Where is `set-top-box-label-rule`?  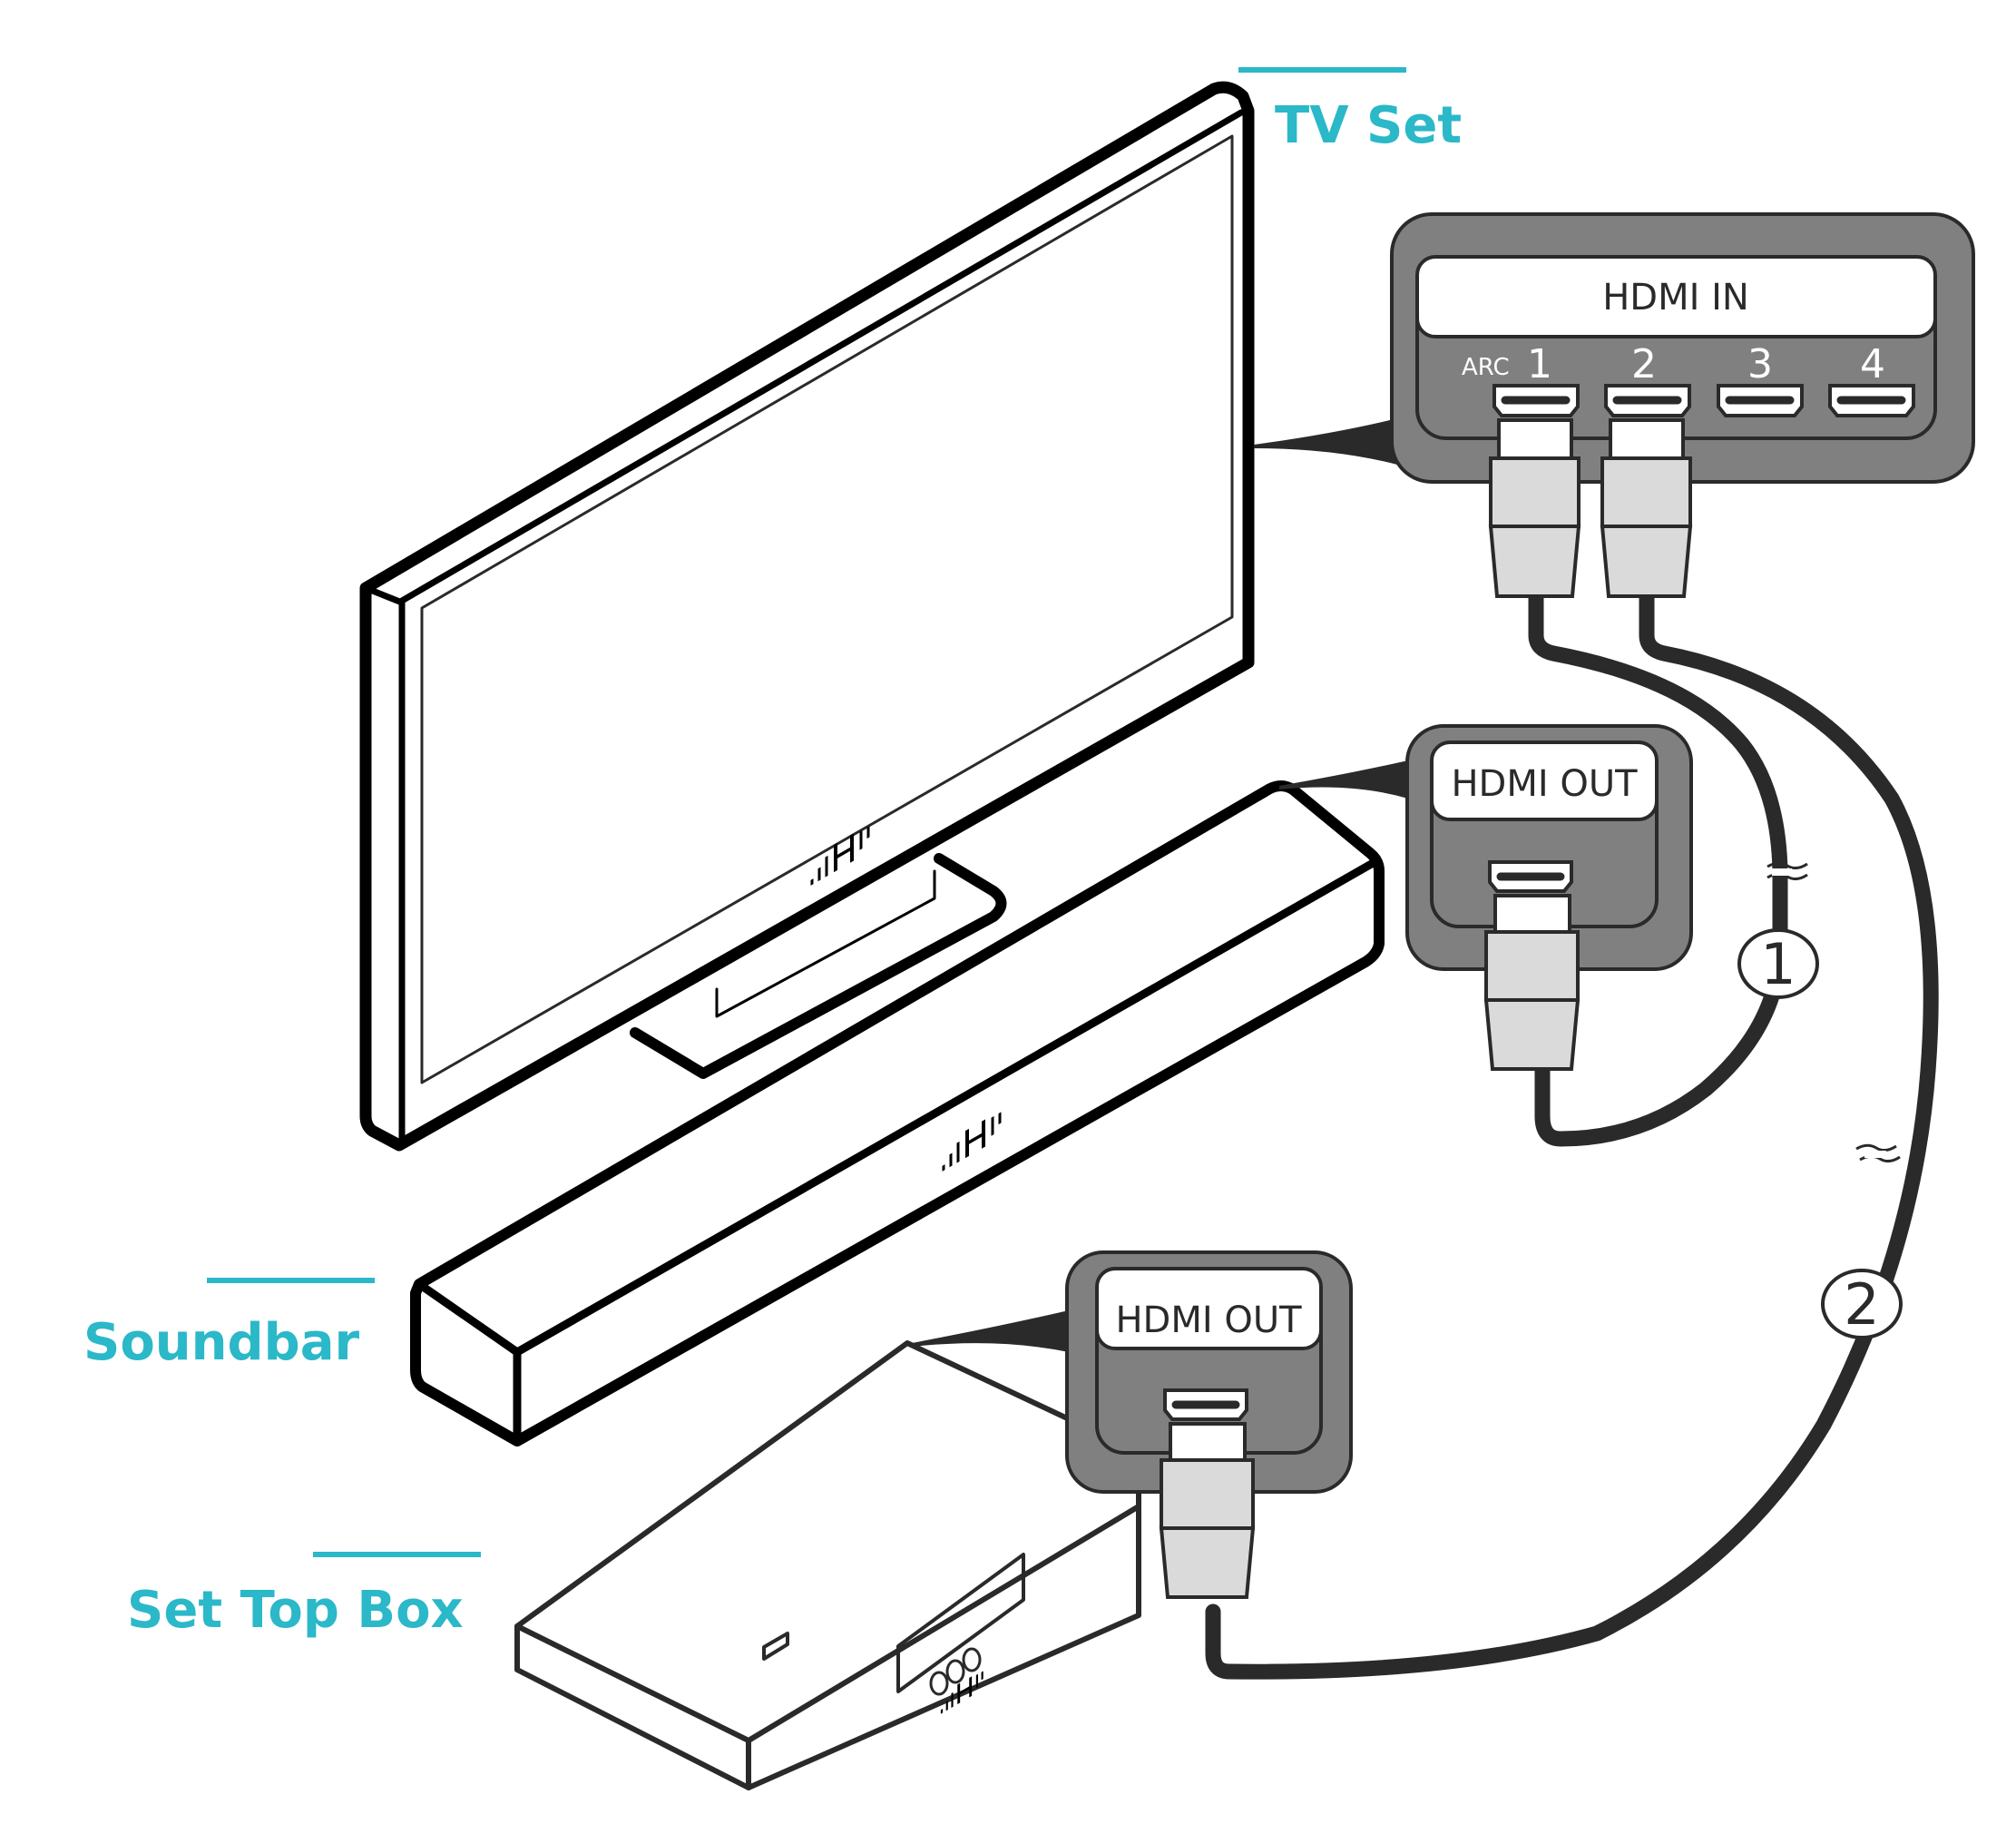 set-top-box-label-rule is located at coordinates (397, 1554).